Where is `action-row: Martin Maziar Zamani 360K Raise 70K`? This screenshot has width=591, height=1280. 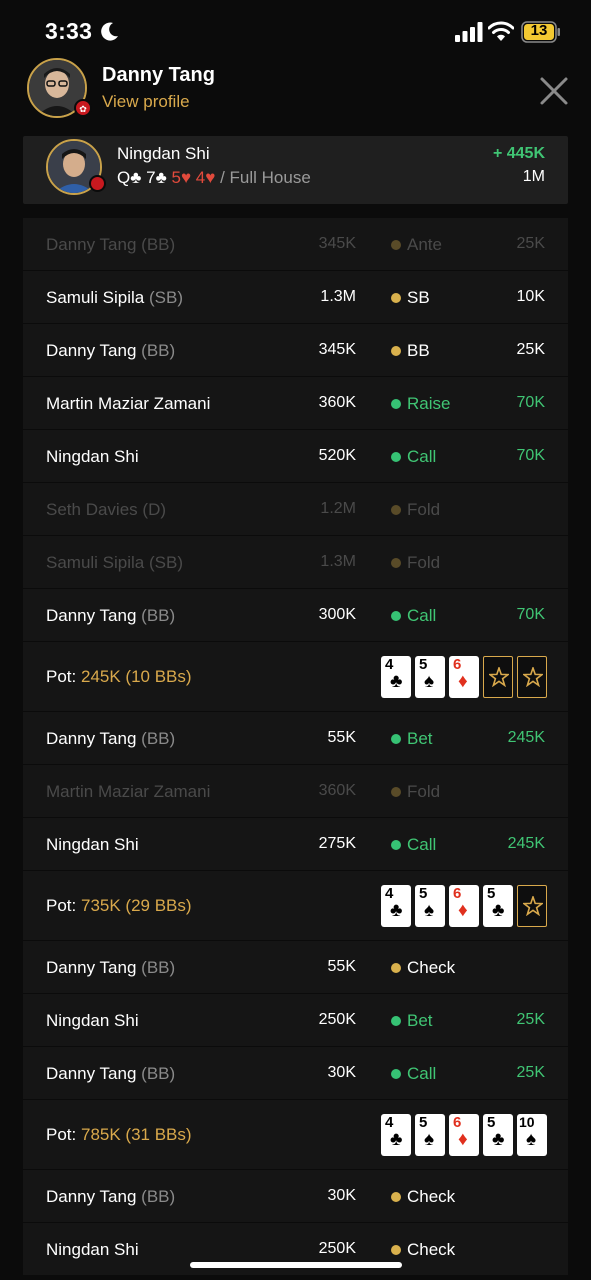 action-row: Martin Maziar Zamani 360K Raise 70K is located at coordinates (295, 403).